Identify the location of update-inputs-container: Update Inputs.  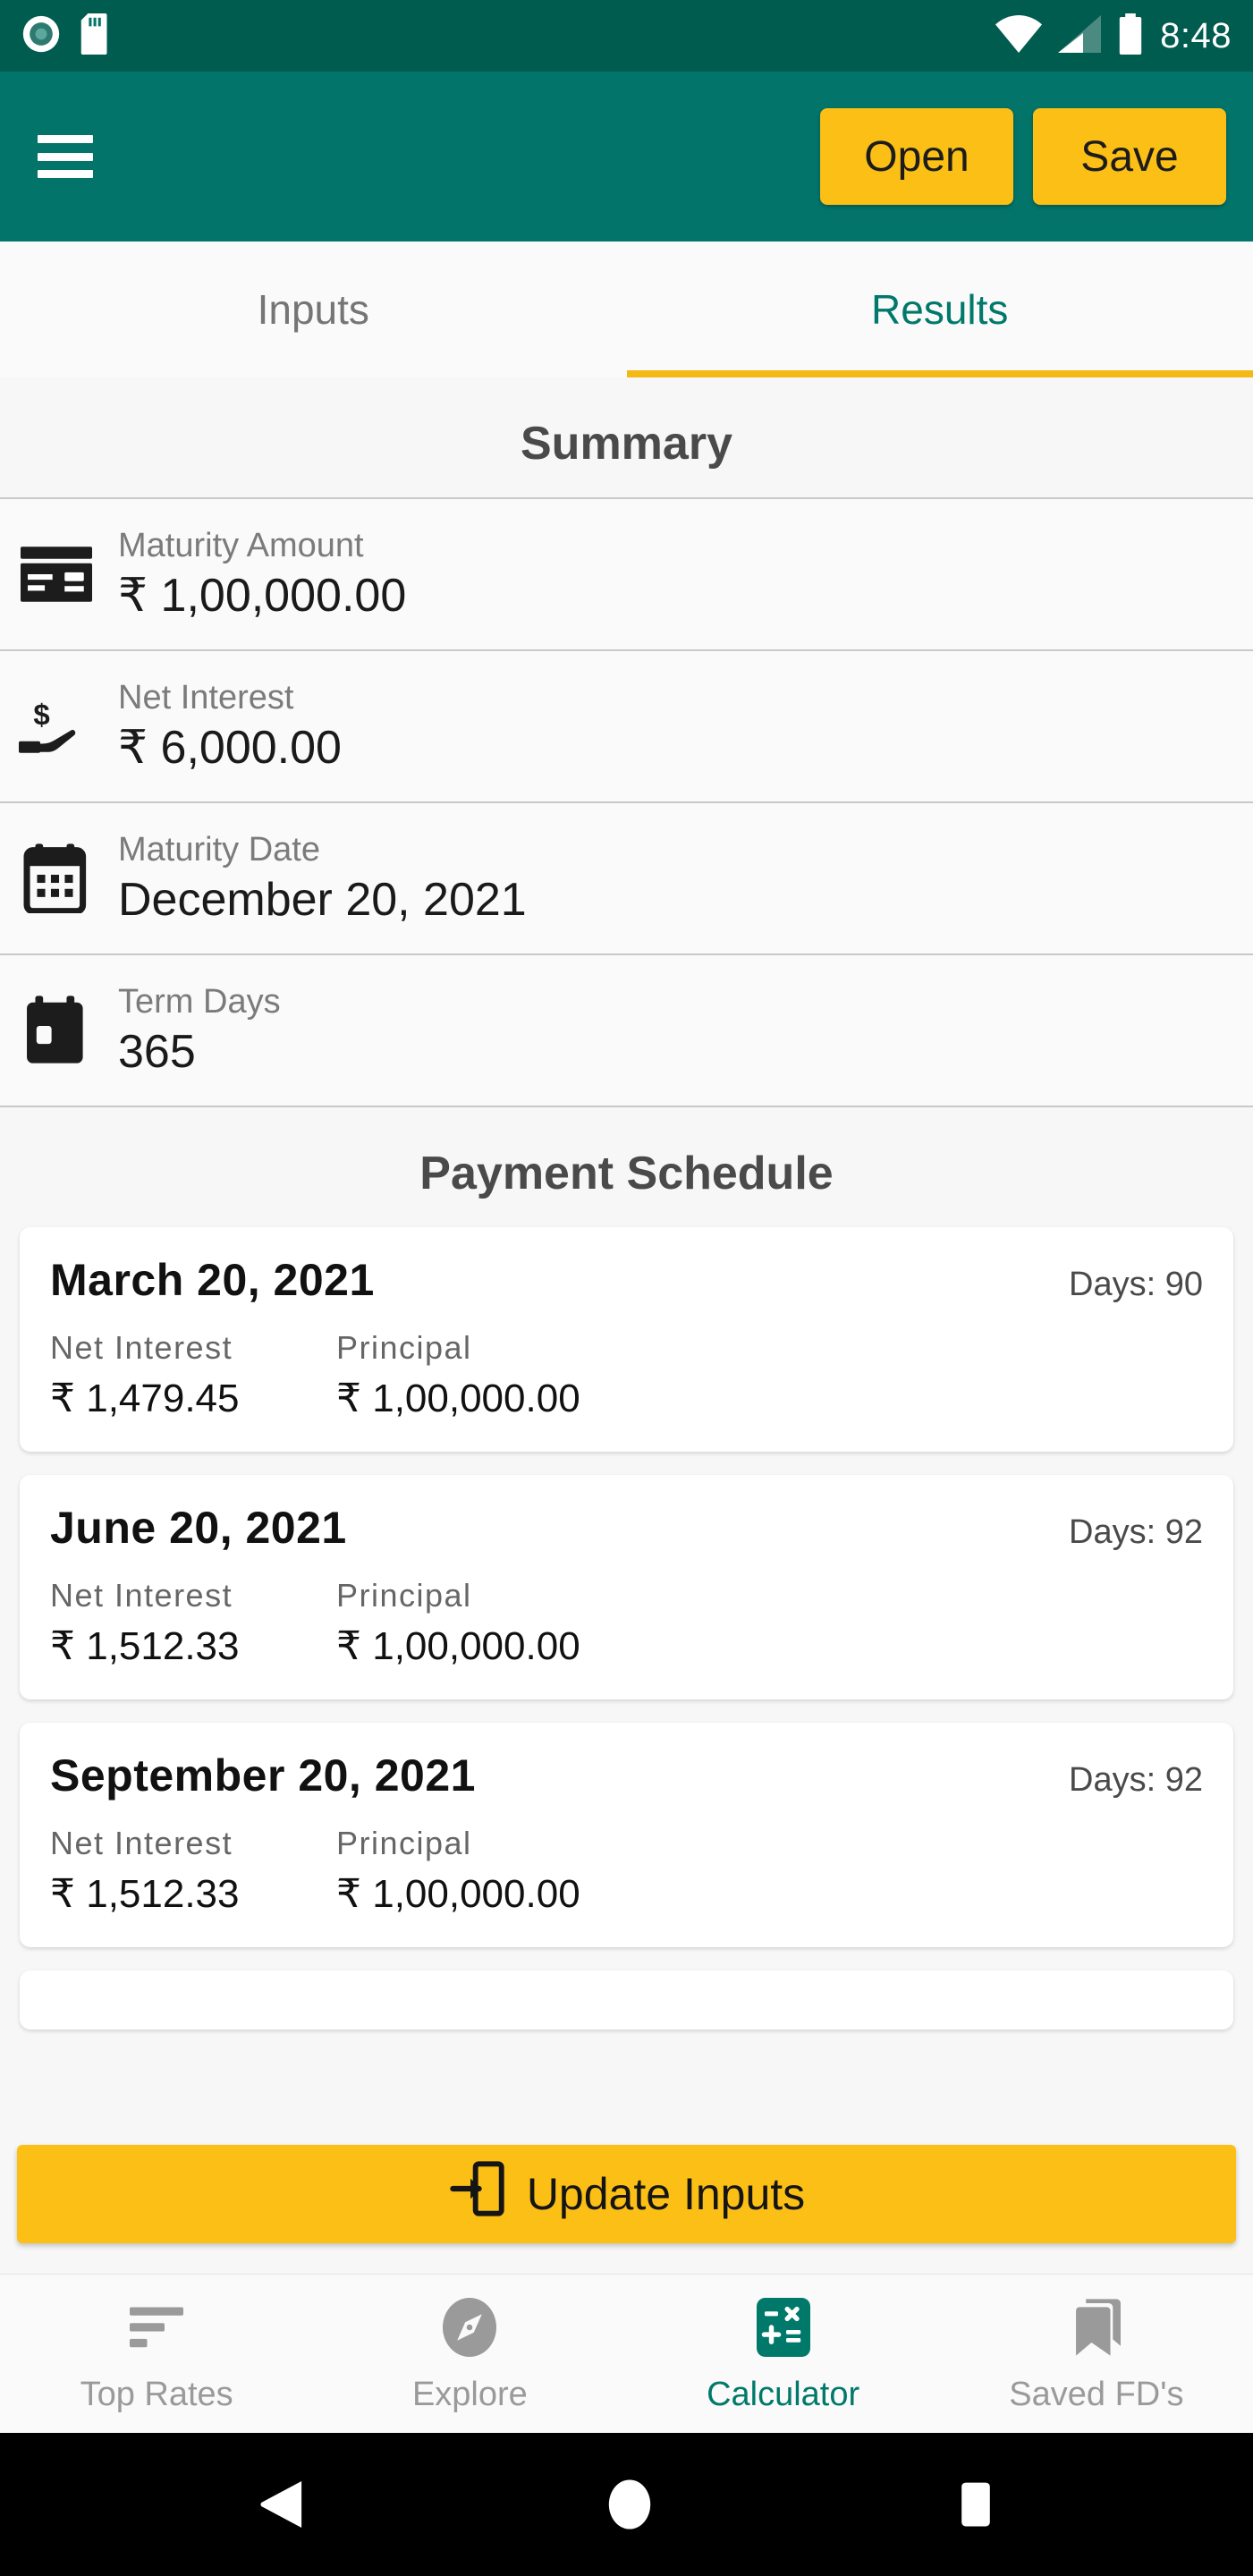
(626, 2194).